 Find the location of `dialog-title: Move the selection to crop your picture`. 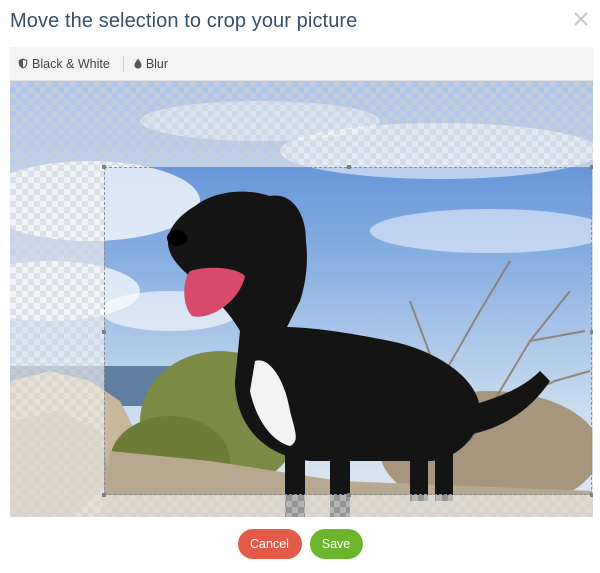

dialog-title: Move the selection to crop your picture is located at coordinates (184, 21).